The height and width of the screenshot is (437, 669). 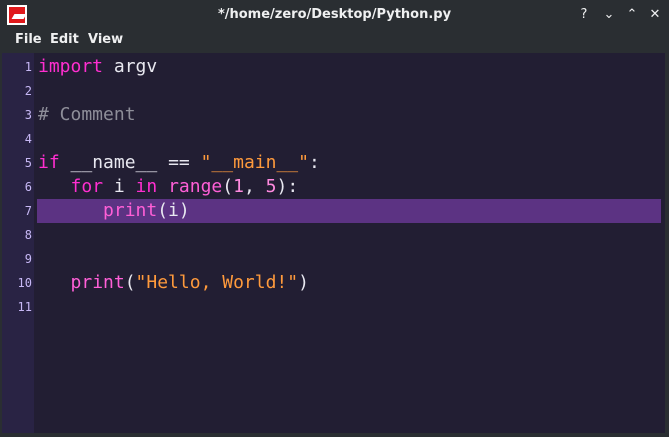 I want to click on code-token: # Comment, so click(x=87, y=114).